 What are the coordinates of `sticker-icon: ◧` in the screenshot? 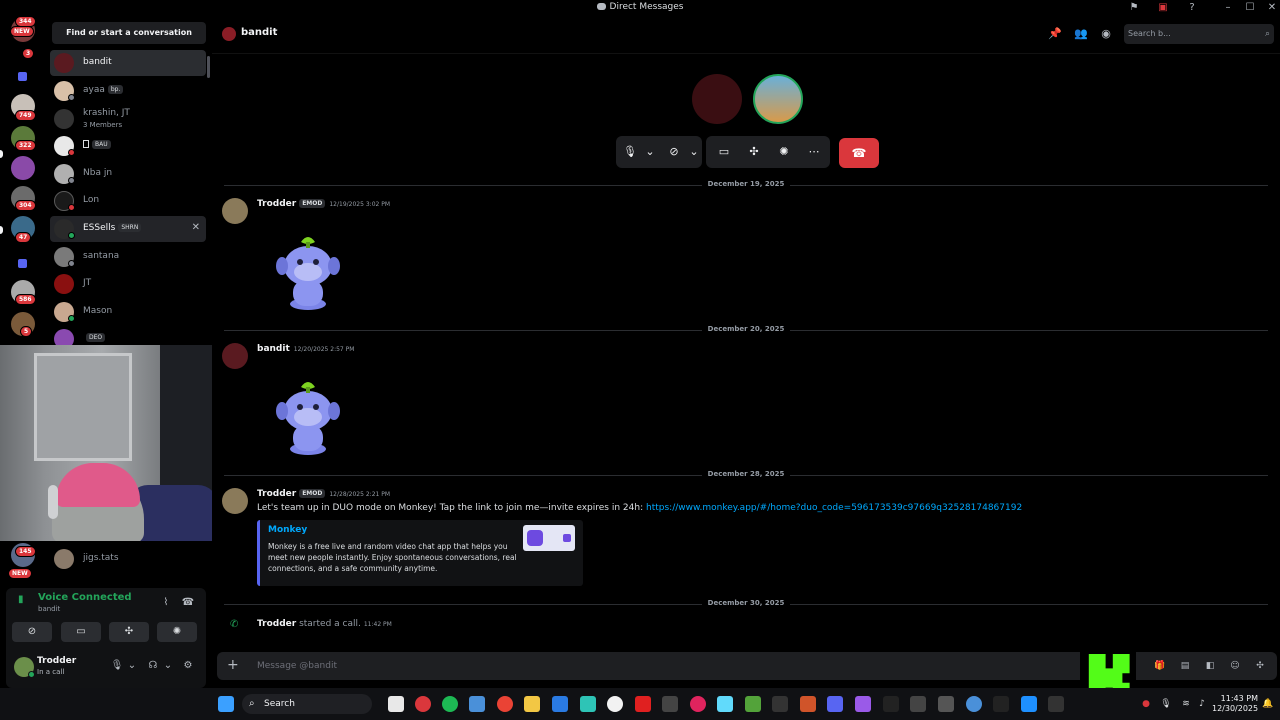 It's located at (1210, 666).